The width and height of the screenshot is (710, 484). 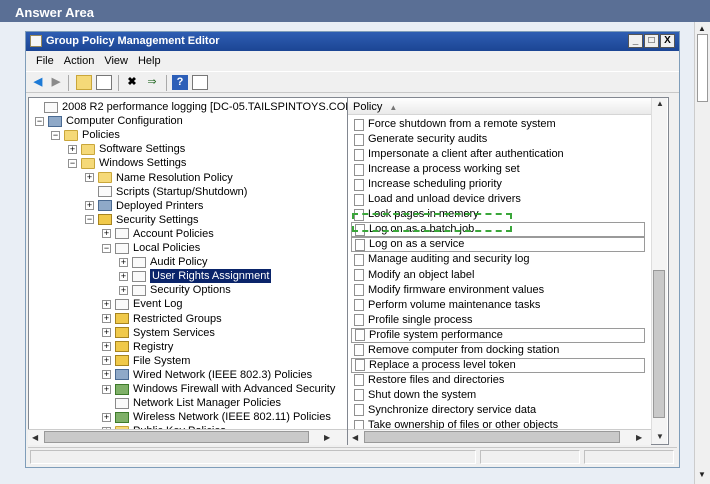 What do you see at coordinates (159, 178) in the screenshot?
I see `tree-node: + Name Resolution Policy` at bounding box center [159, 178].